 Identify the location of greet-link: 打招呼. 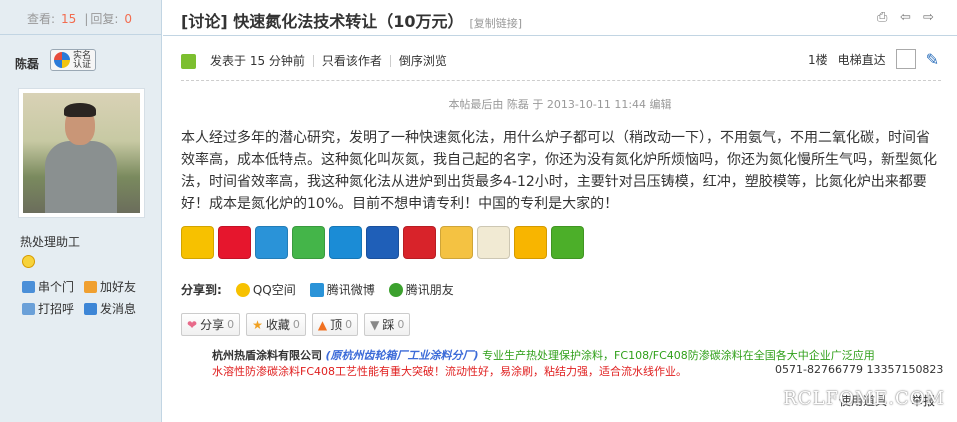
(48, 308).